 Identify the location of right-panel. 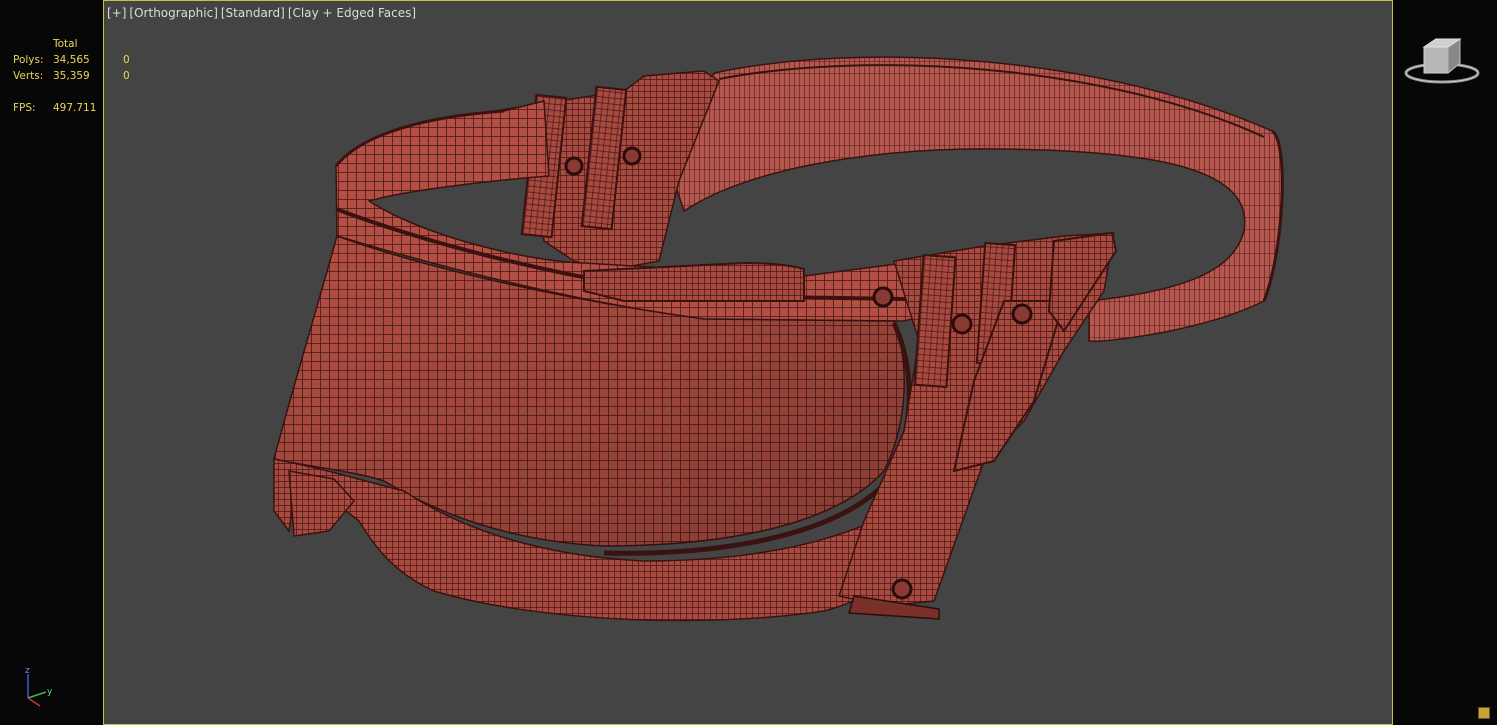
(1445, 362).